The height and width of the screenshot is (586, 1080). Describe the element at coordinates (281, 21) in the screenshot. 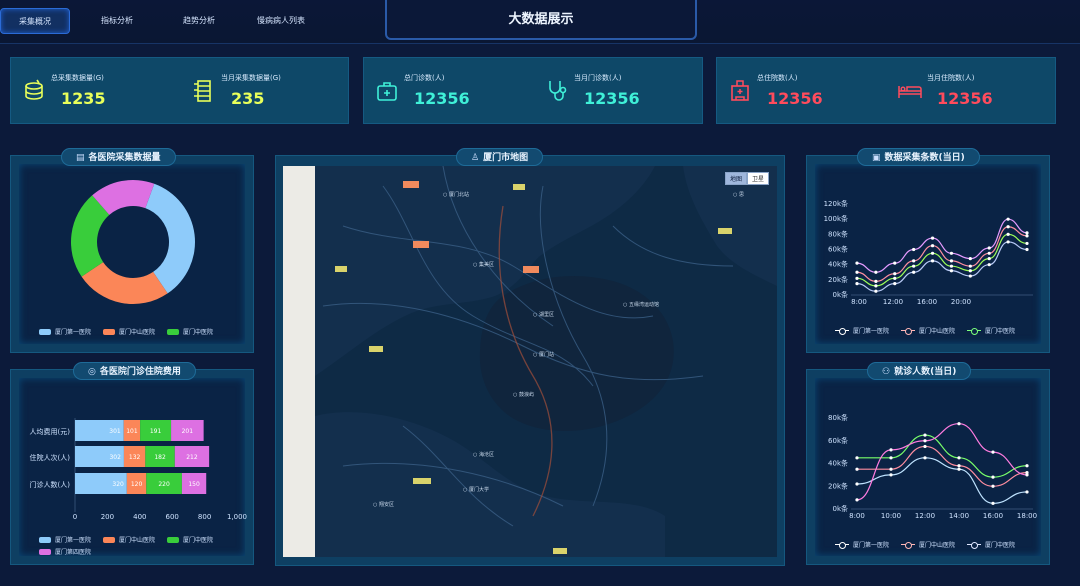

I see `nav-tab-chronic-patients: 慢病病人列表` at that location.